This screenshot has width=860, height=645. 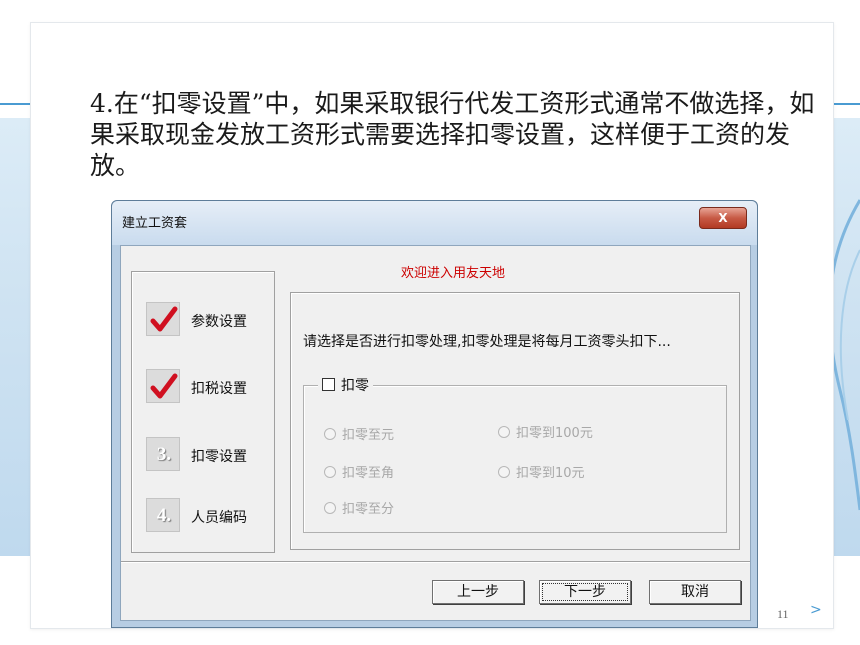 What do you see at coordinates (554, 433) in the screenshot?
I see `radio-label: 扣零到100元` at bounding box center [554, 433].